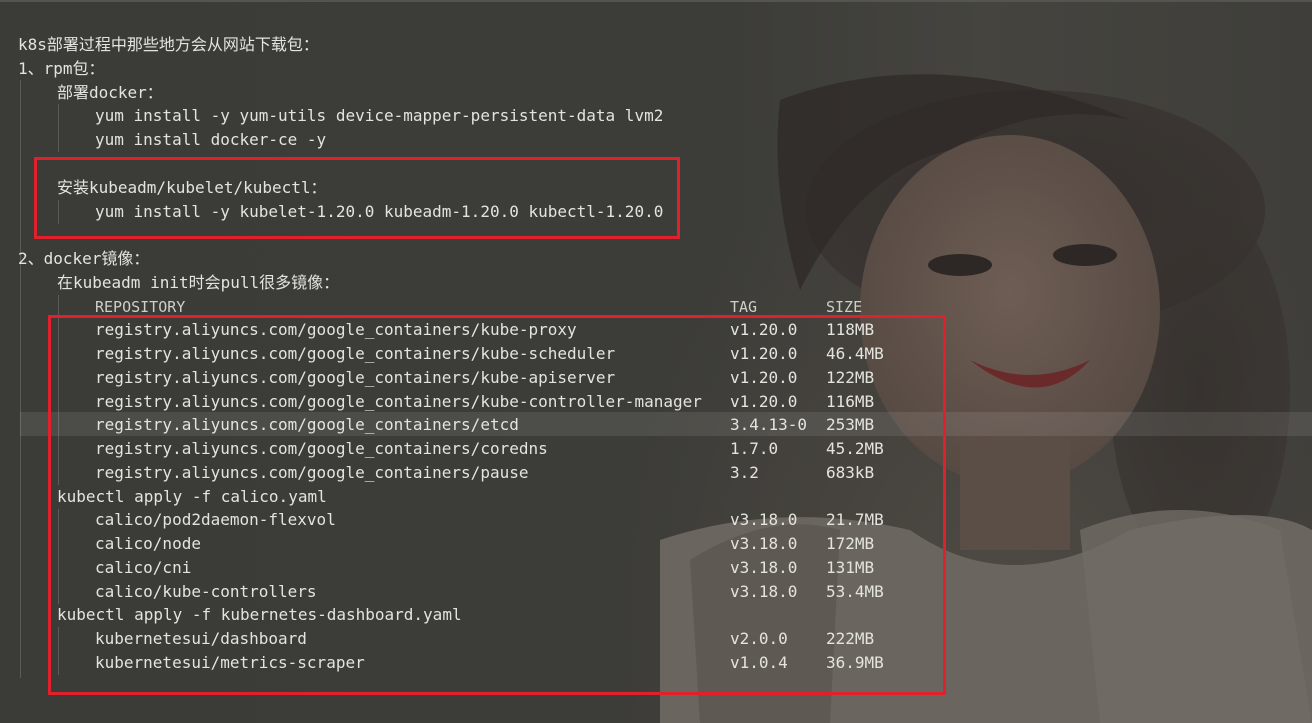 This screenshot has height=723, width=1312. I want to click on section2-heading: 2、docker镜像：, so click(84, 258).